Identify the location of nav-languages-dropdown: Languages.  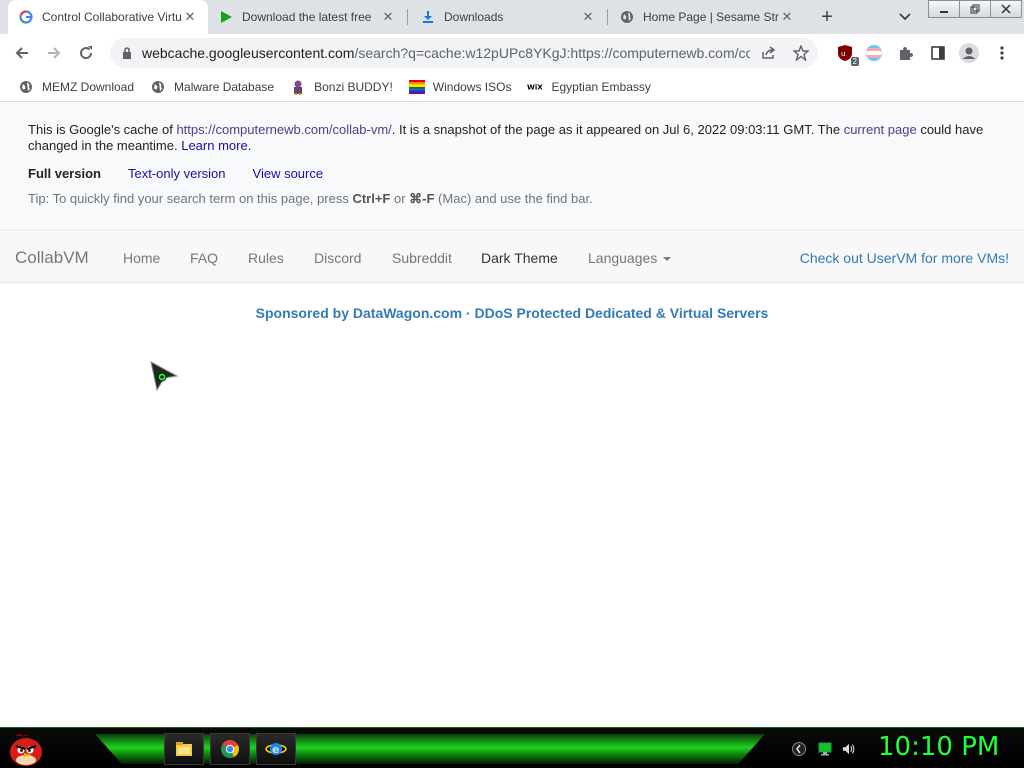
(630, 258).